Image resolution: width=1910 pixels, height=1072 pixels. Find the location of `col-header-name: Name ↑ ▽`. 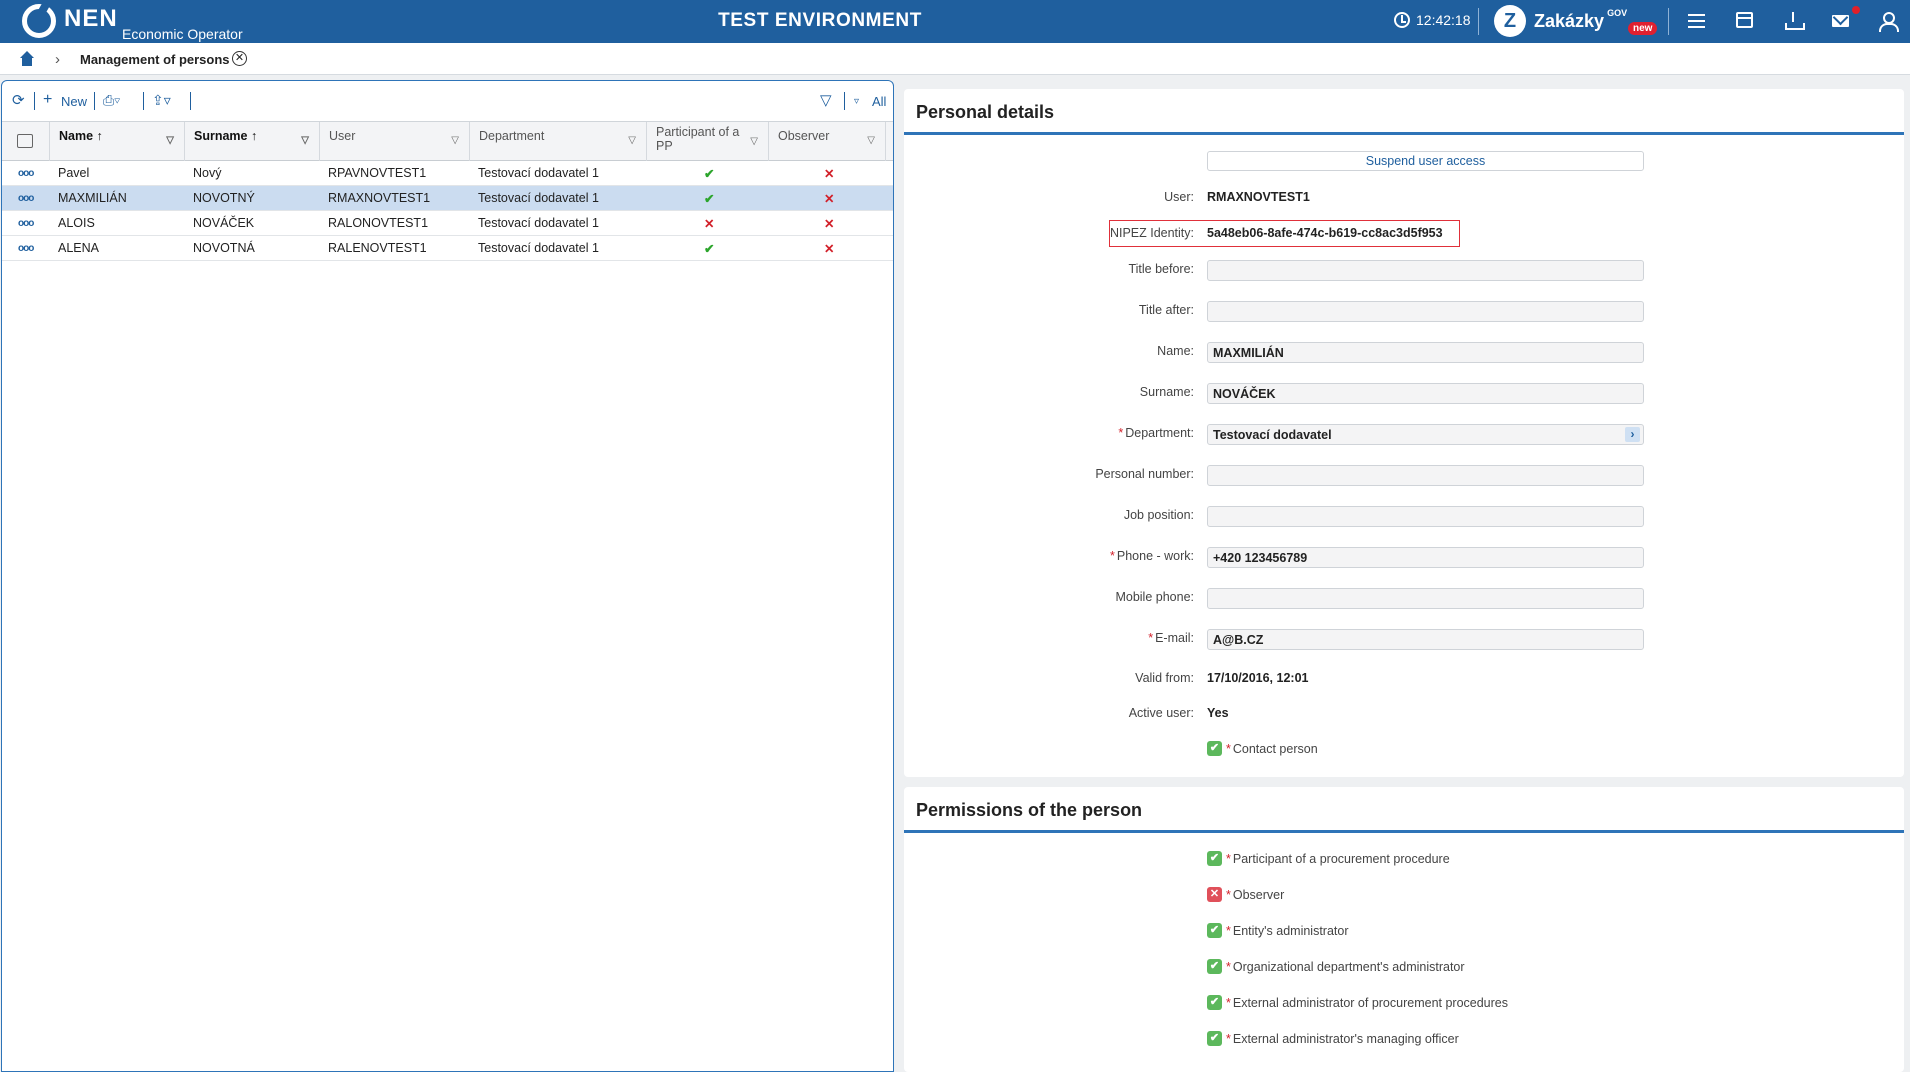

col-header-name: Name ↑ ▽ is located at coordinates (117, 141).